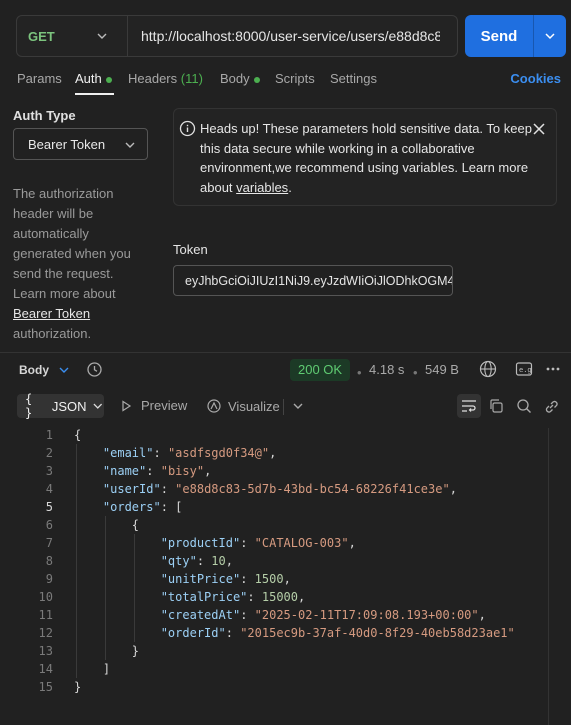  What do you see at coordinates (243, 406) in the screenshot?
I see `visualize-button: Visualize` at bounding box center [243, 406].